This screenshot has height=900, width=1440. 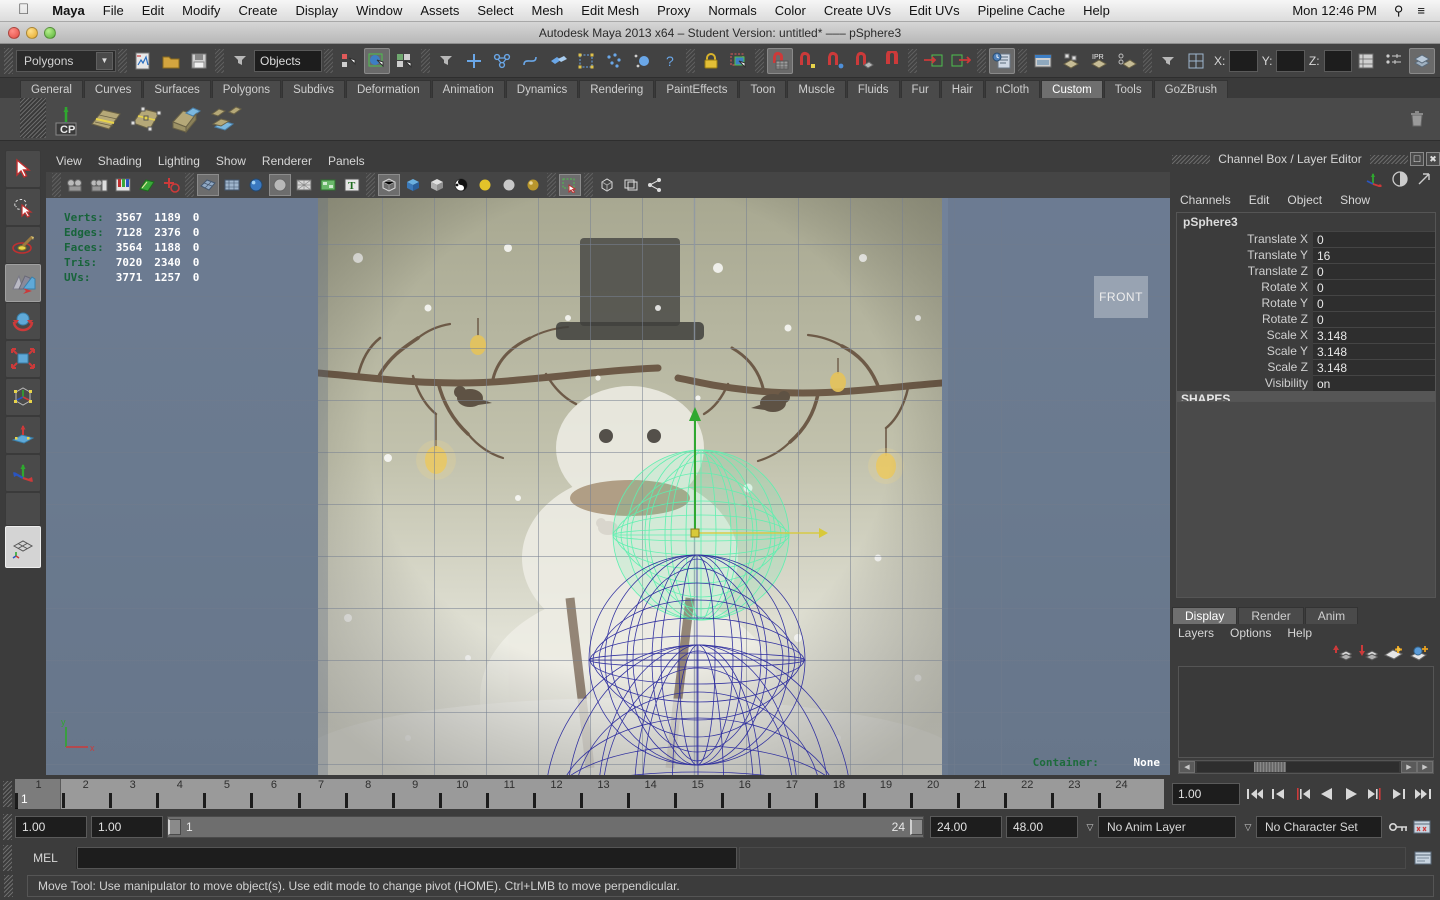 I want to click on show-hide-attribute-editor-button, so click(x=1394, y=61).